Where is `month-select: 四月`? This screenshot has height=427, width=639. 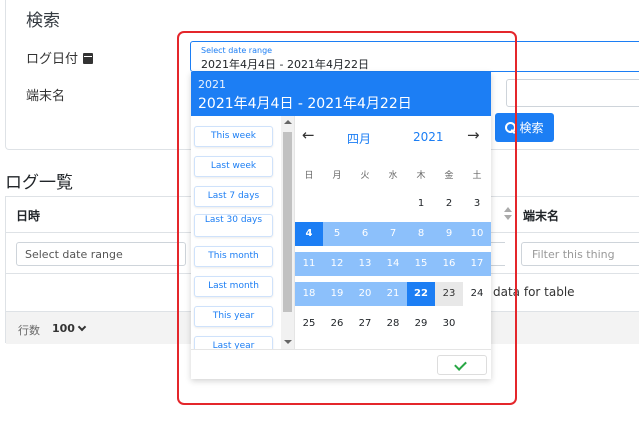
month-select: 四月 is located at coordinates (359, 138).